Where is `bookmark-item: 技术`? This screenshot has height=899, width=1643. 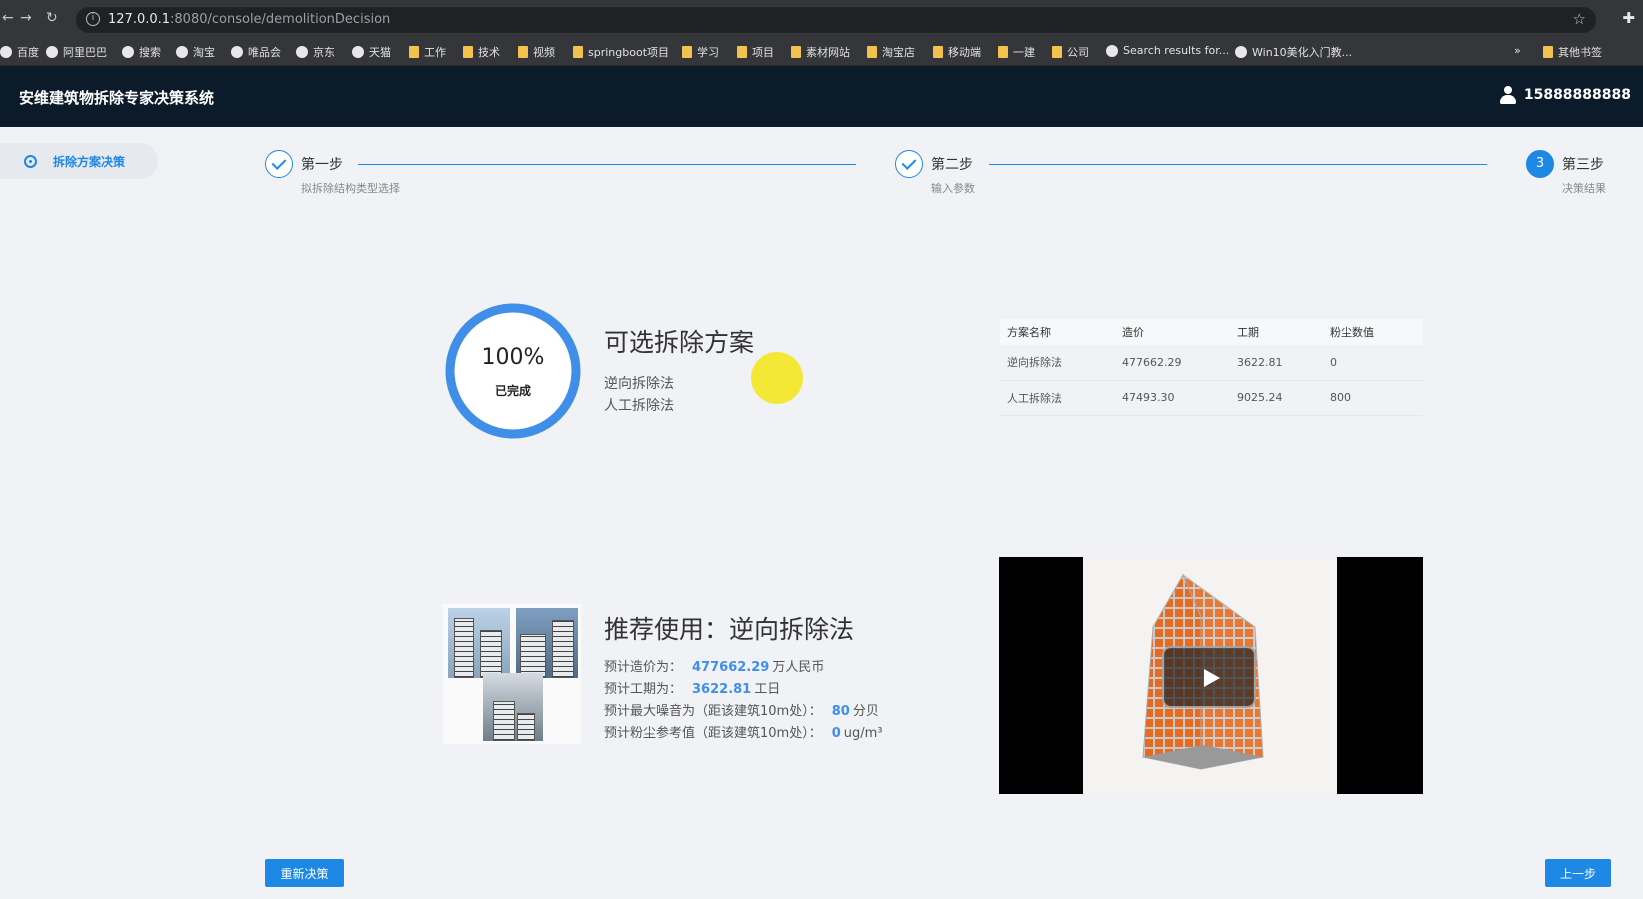 bookmark-item: 技术 is located at coordinates (481, 52).